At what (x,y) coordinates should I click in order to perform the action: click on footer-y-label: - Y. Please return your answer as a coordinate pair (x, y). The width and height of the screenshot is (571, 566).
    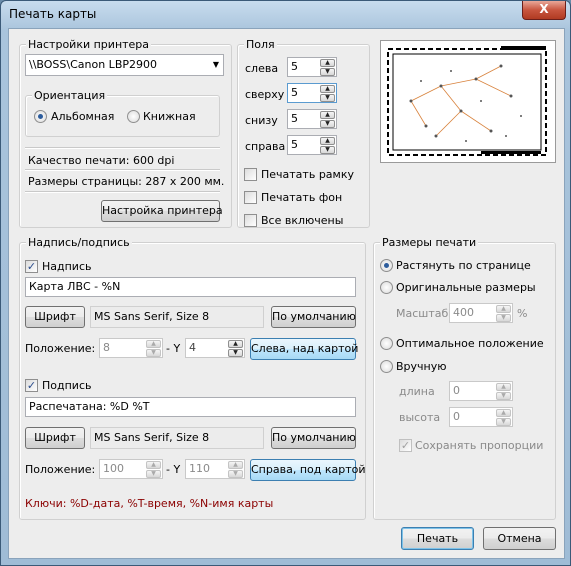
    Looking at the image, I should click on (173, 469).